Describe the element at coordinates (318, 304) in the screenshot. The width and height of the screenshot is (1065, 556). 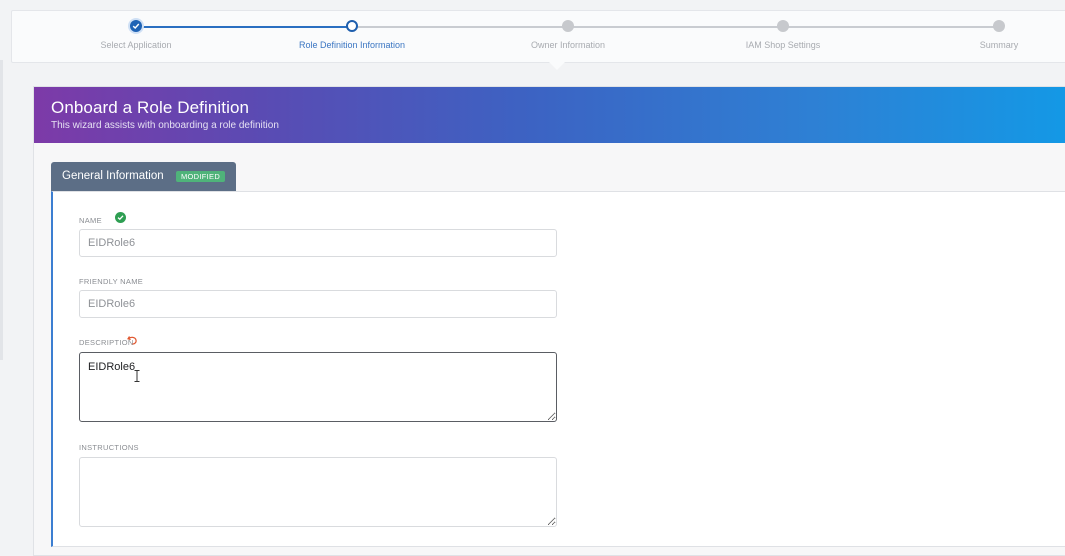
I see `friendly-name-input` at that location.